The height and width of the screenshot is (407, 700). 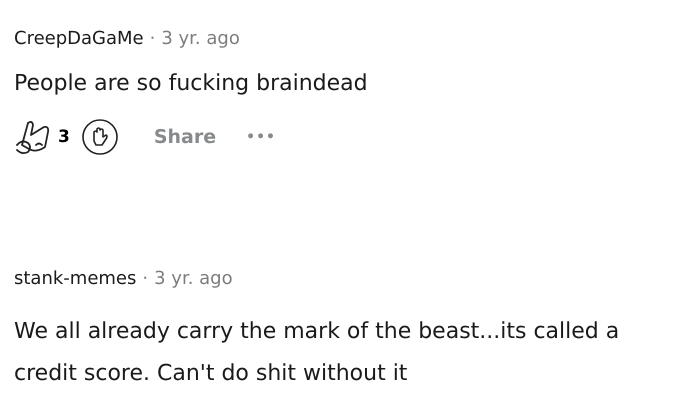 I want to click on vote-count: 3, so click(x=64, y=137).